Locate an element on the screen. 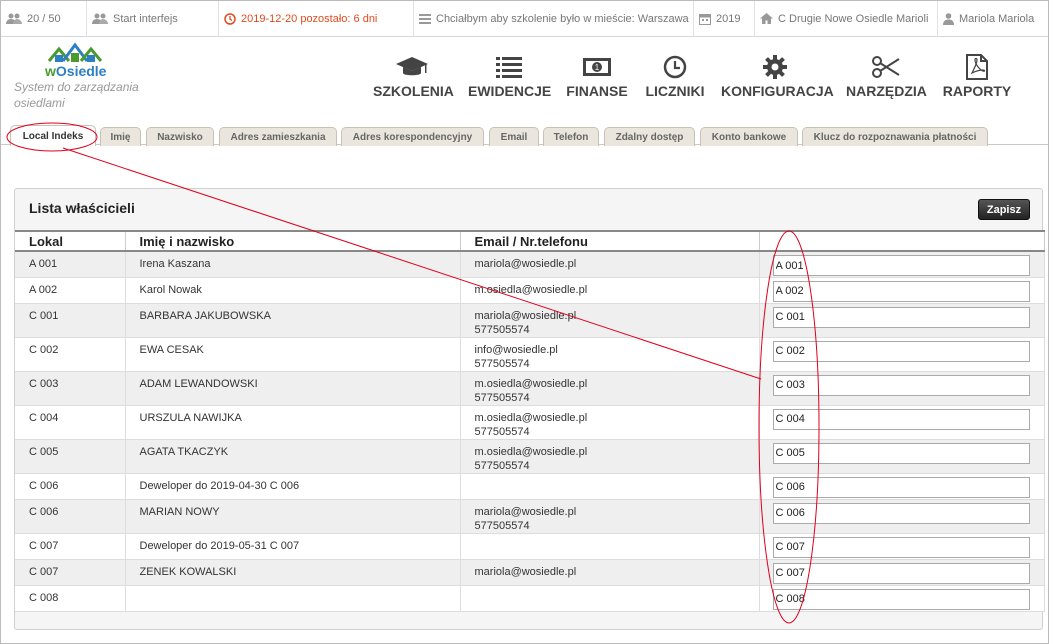  nav-szkolenia: SZKOLENIA is located at coordinates (413, 76).